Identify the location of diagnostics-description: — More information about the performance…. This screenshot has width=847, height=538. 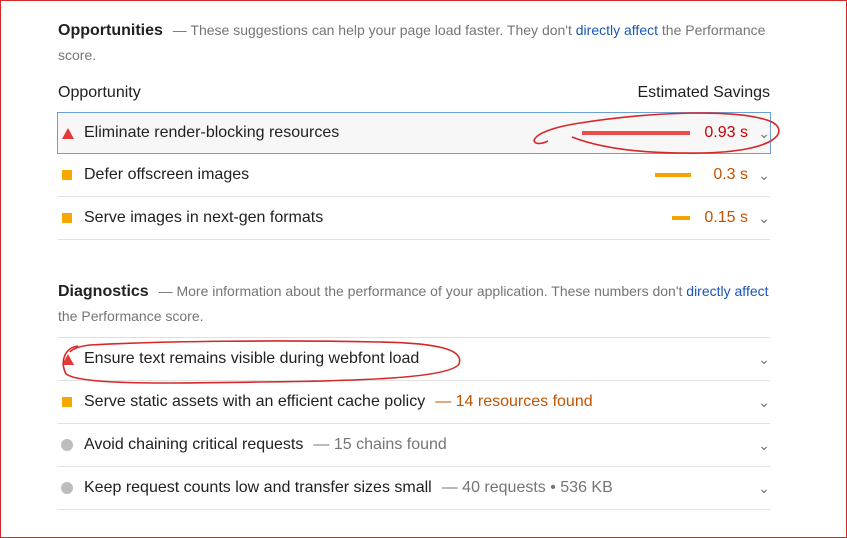
(422, 291).